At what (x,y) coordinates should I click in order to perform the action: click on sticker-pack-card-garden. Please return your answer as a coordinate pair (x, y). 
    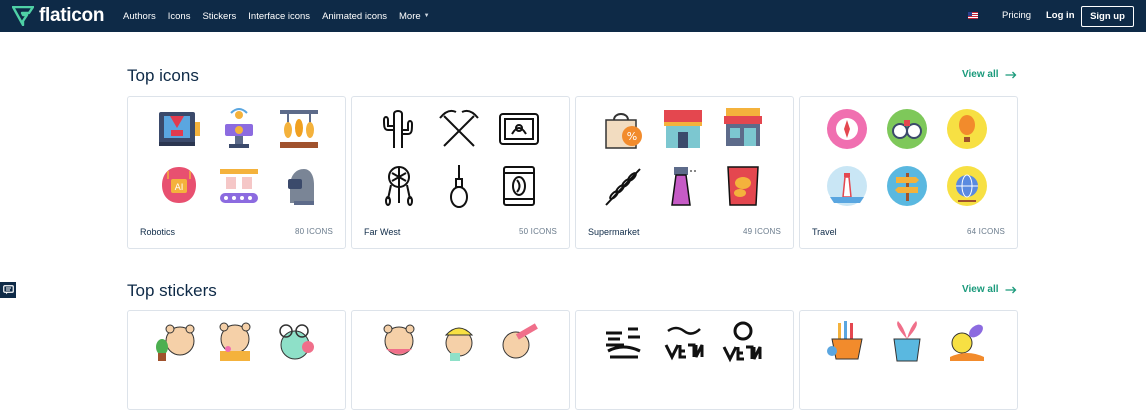
    Looking at the image, I should click on (908, 360).